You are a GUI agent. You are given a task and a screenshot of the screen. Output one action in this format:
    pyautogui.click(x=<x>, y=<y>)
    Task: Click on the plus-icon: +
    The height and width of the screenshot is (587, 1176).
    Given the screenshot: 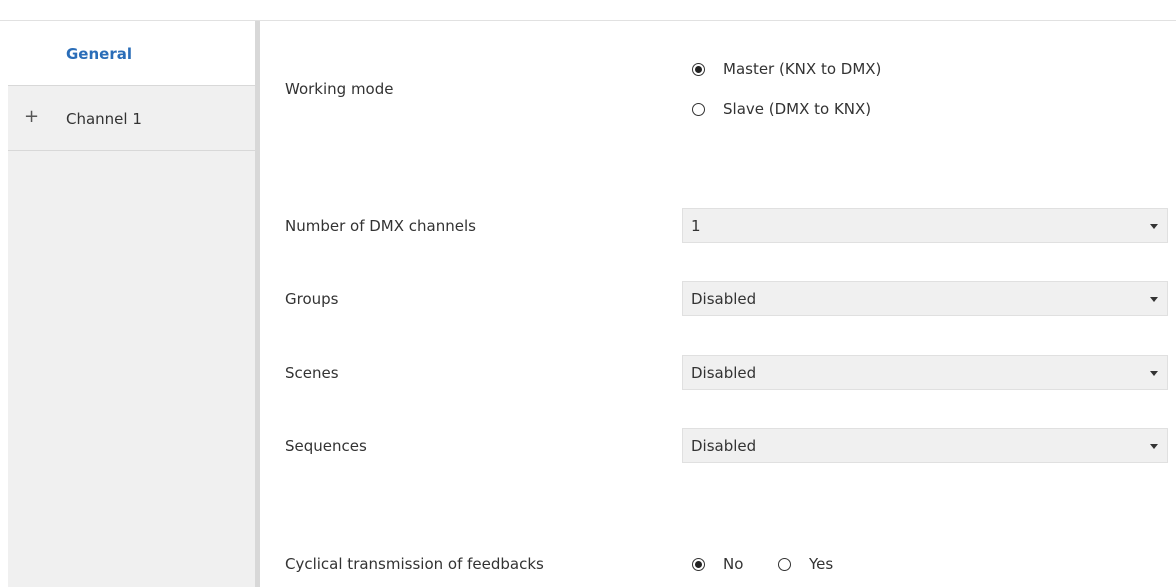 What is the action you would take?
    pyautogui.click(x=31, y=116)
    